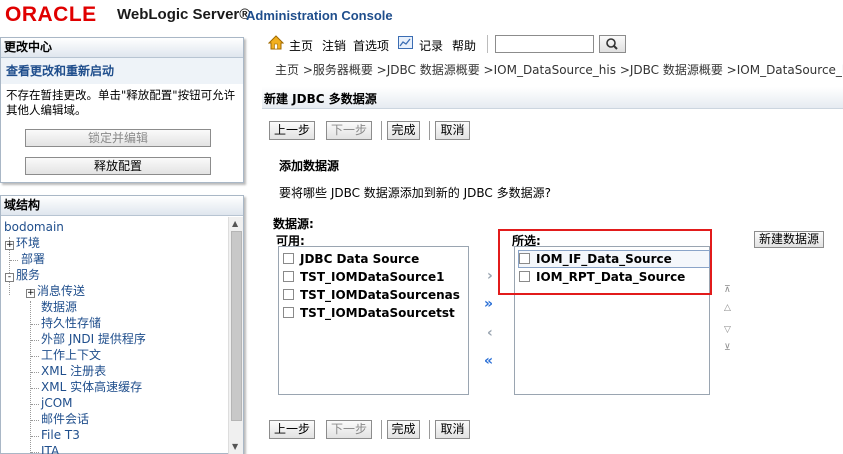 The width and height of the screenshot is (843, 454). I want to click on list-item: TST_IOMDataSourcenas, so click(371, 295).